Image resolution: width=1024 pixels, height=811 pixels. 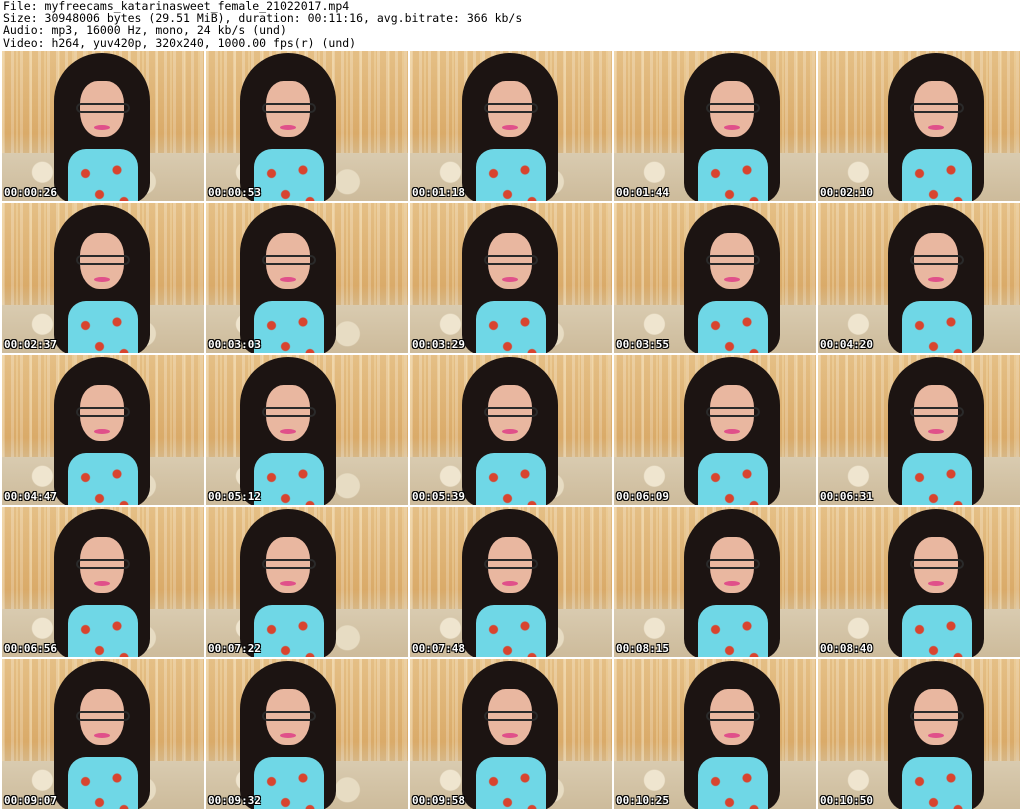 I want to click on thumbnail-timestamp: 00:06:09, so click(x=642, y=496).